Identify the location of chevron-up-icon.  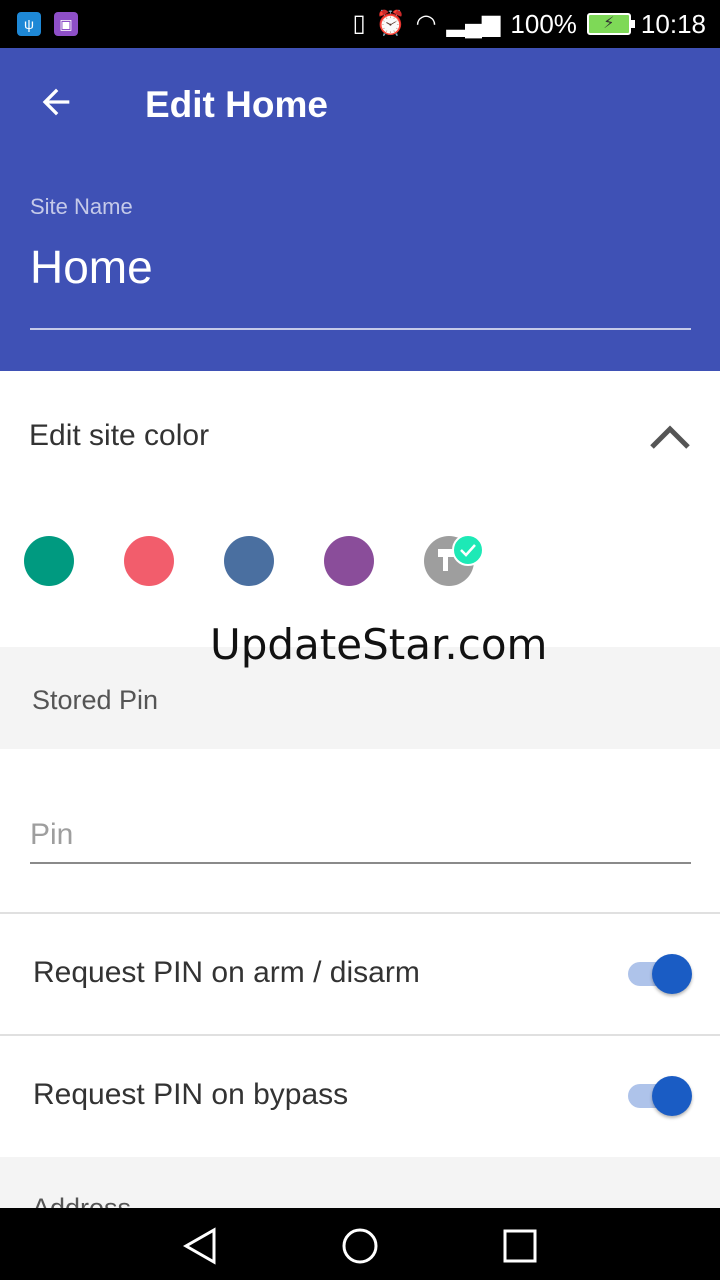
(670, 437).